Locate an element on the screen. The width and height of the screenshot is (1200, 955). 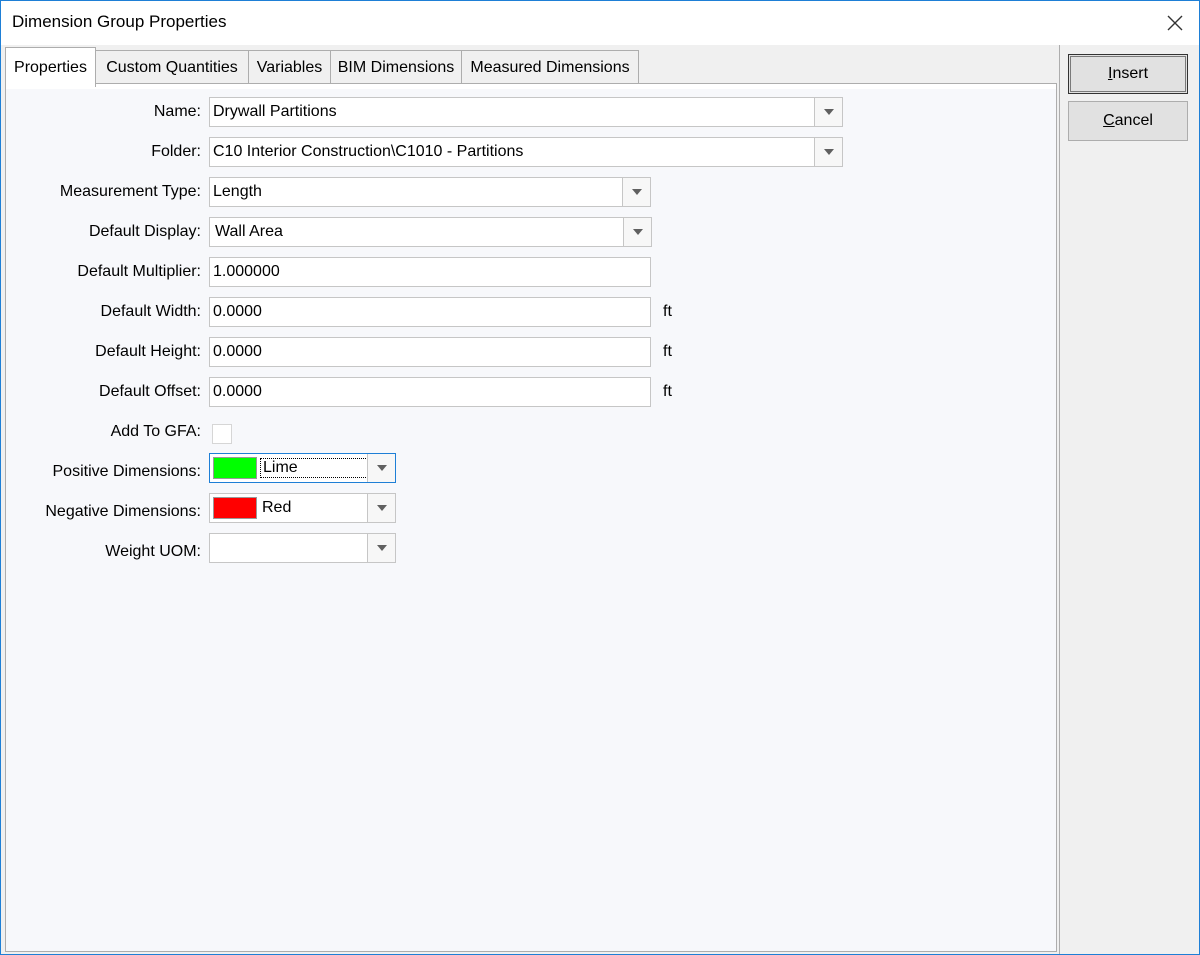
add-to-gfa-checkbox is located at coordinates (222, 434).